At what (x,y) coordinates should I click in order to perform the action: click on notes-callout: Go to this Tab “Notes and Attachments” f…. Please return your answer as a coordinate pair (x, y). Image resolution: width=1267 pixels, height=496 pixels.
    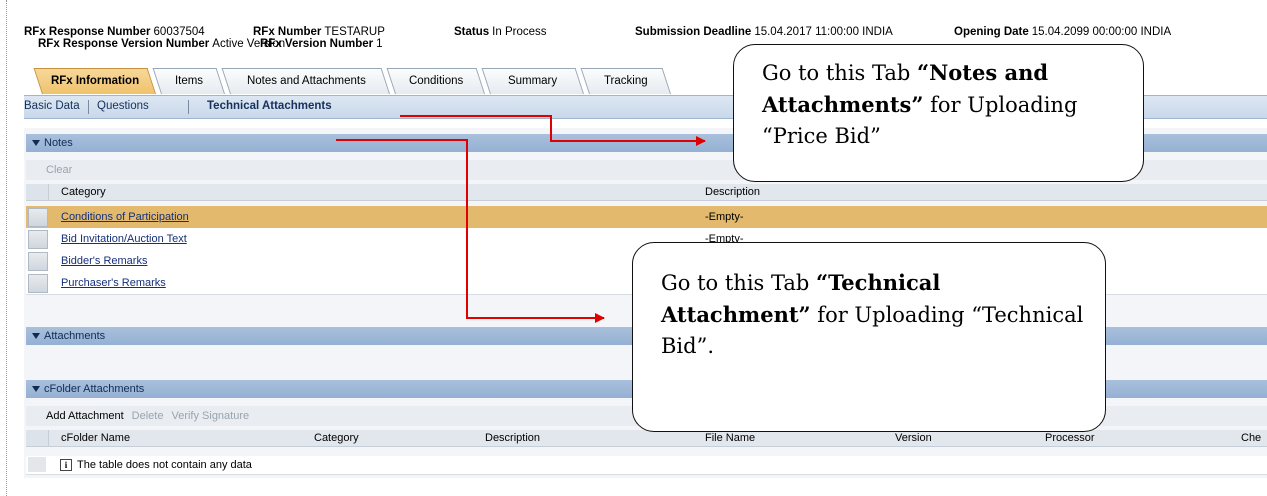
    Looking at the image, I should click on (938, 113).